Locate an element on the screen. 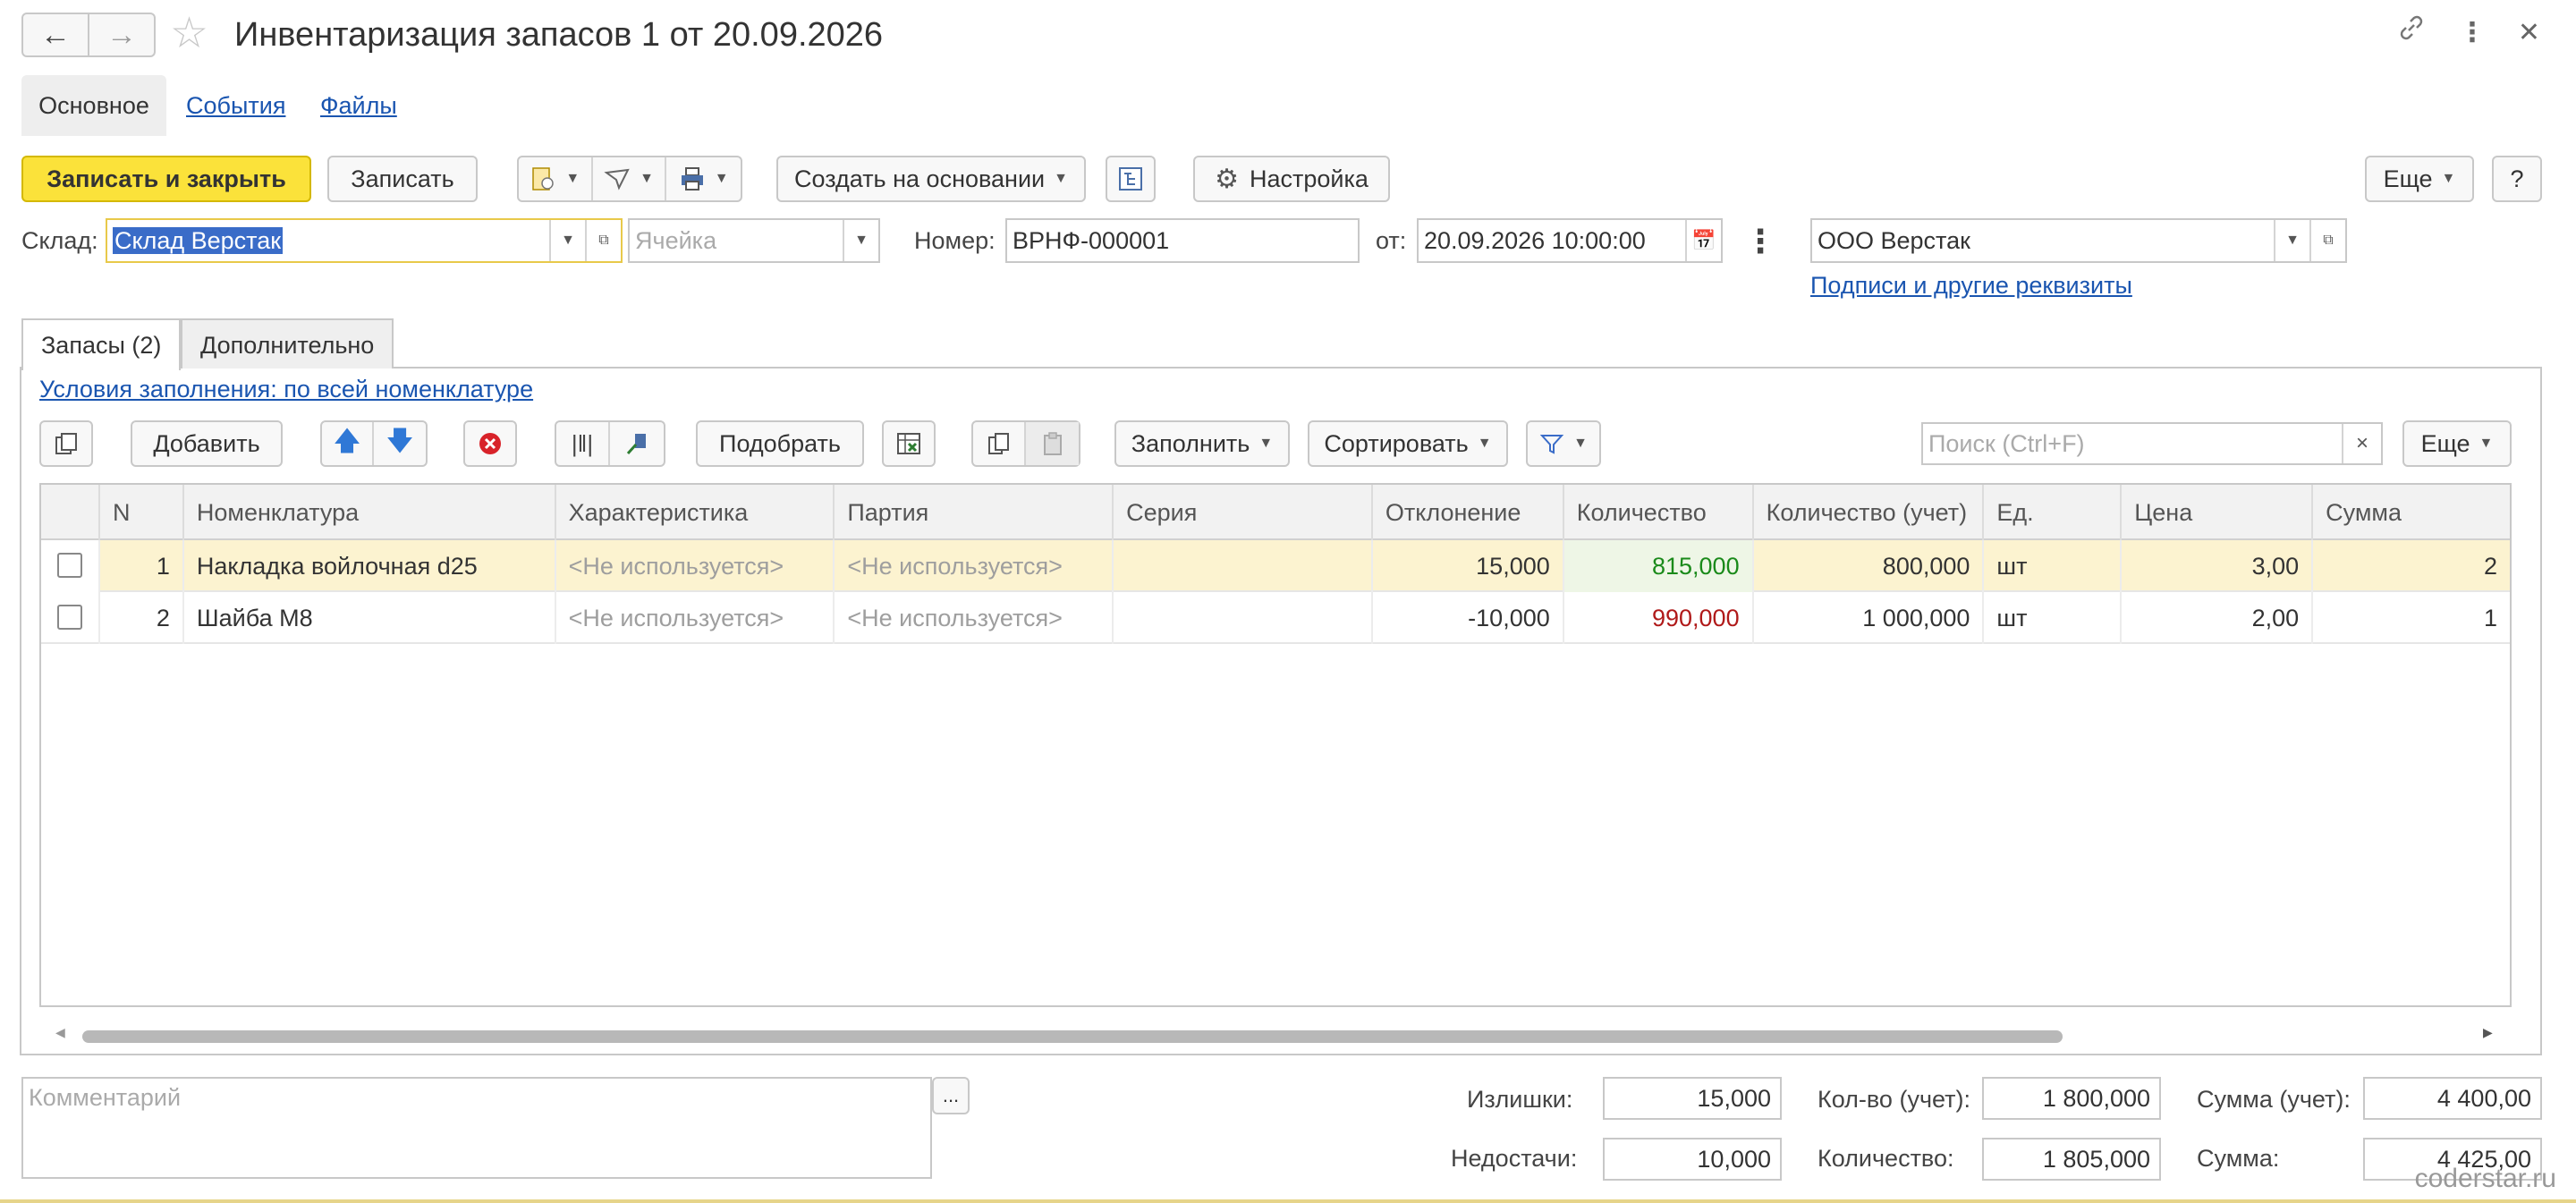  scroll-right-icon: ▶ is located at coordinates (2488, 1032).